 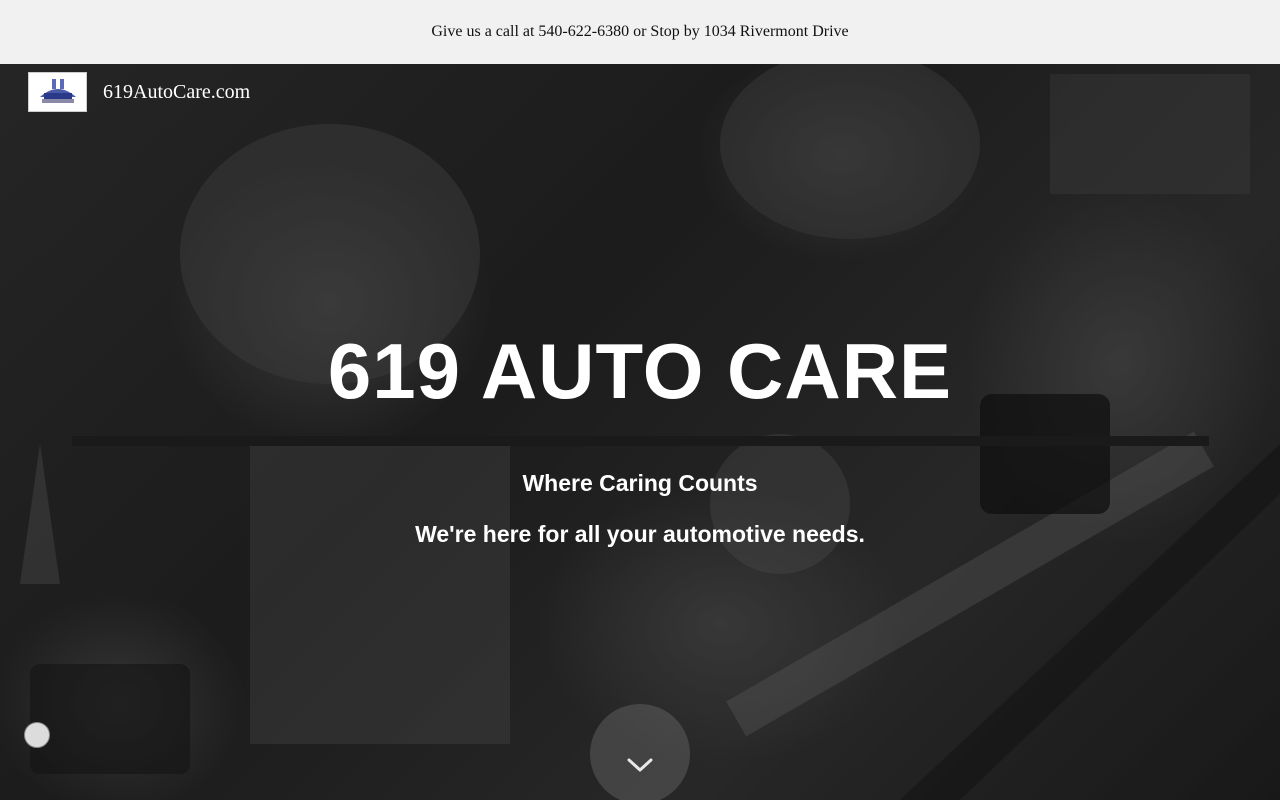 What do you see at coordinates (640, 483) in the screenshot?
I see `hero-tagline: Where Caring Counts` at bounding box center [640, 483].